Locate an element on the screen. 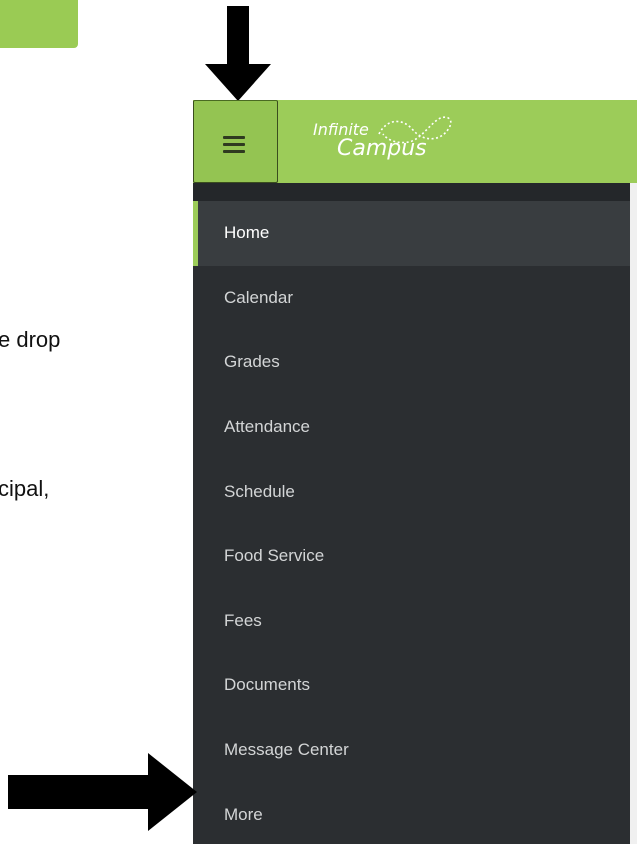 The width and height of the screenshot is (637, 844). background-text-fragment: cipal, is located at coordinates (25, 488).